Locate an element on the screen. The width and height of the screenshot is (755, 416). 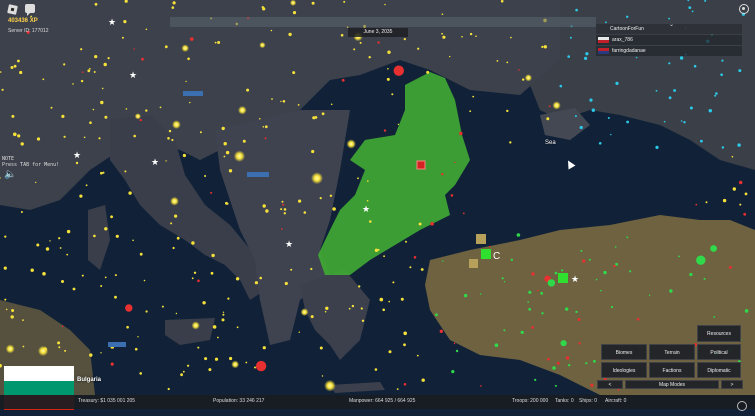
resources-button: Resources is located at coordinates (719, 333).